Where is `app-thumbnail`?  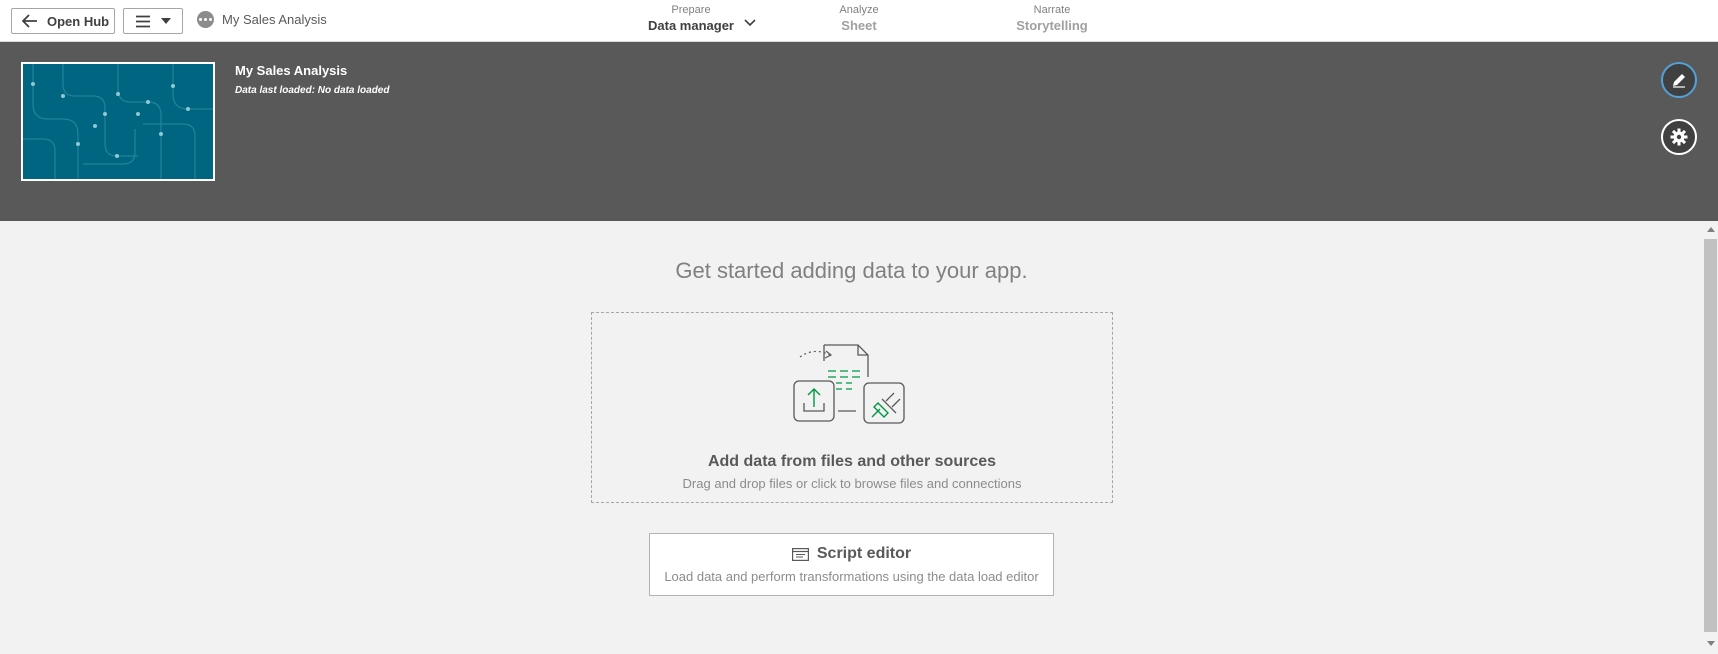 app-thumbnail is located at coordinates (118, 121).